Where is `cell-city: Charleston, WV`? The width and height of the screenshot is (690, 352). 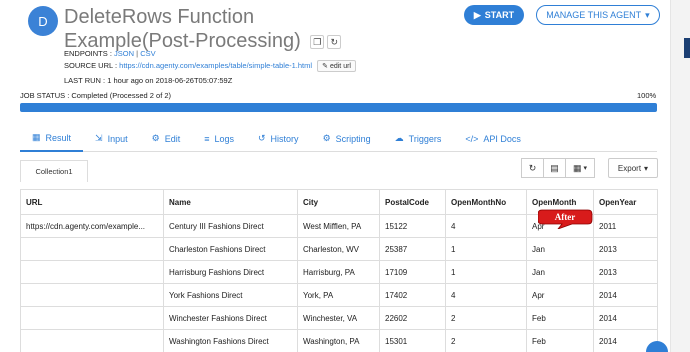
cell-city: Charleston, WV is located at coordinates (338, 249).